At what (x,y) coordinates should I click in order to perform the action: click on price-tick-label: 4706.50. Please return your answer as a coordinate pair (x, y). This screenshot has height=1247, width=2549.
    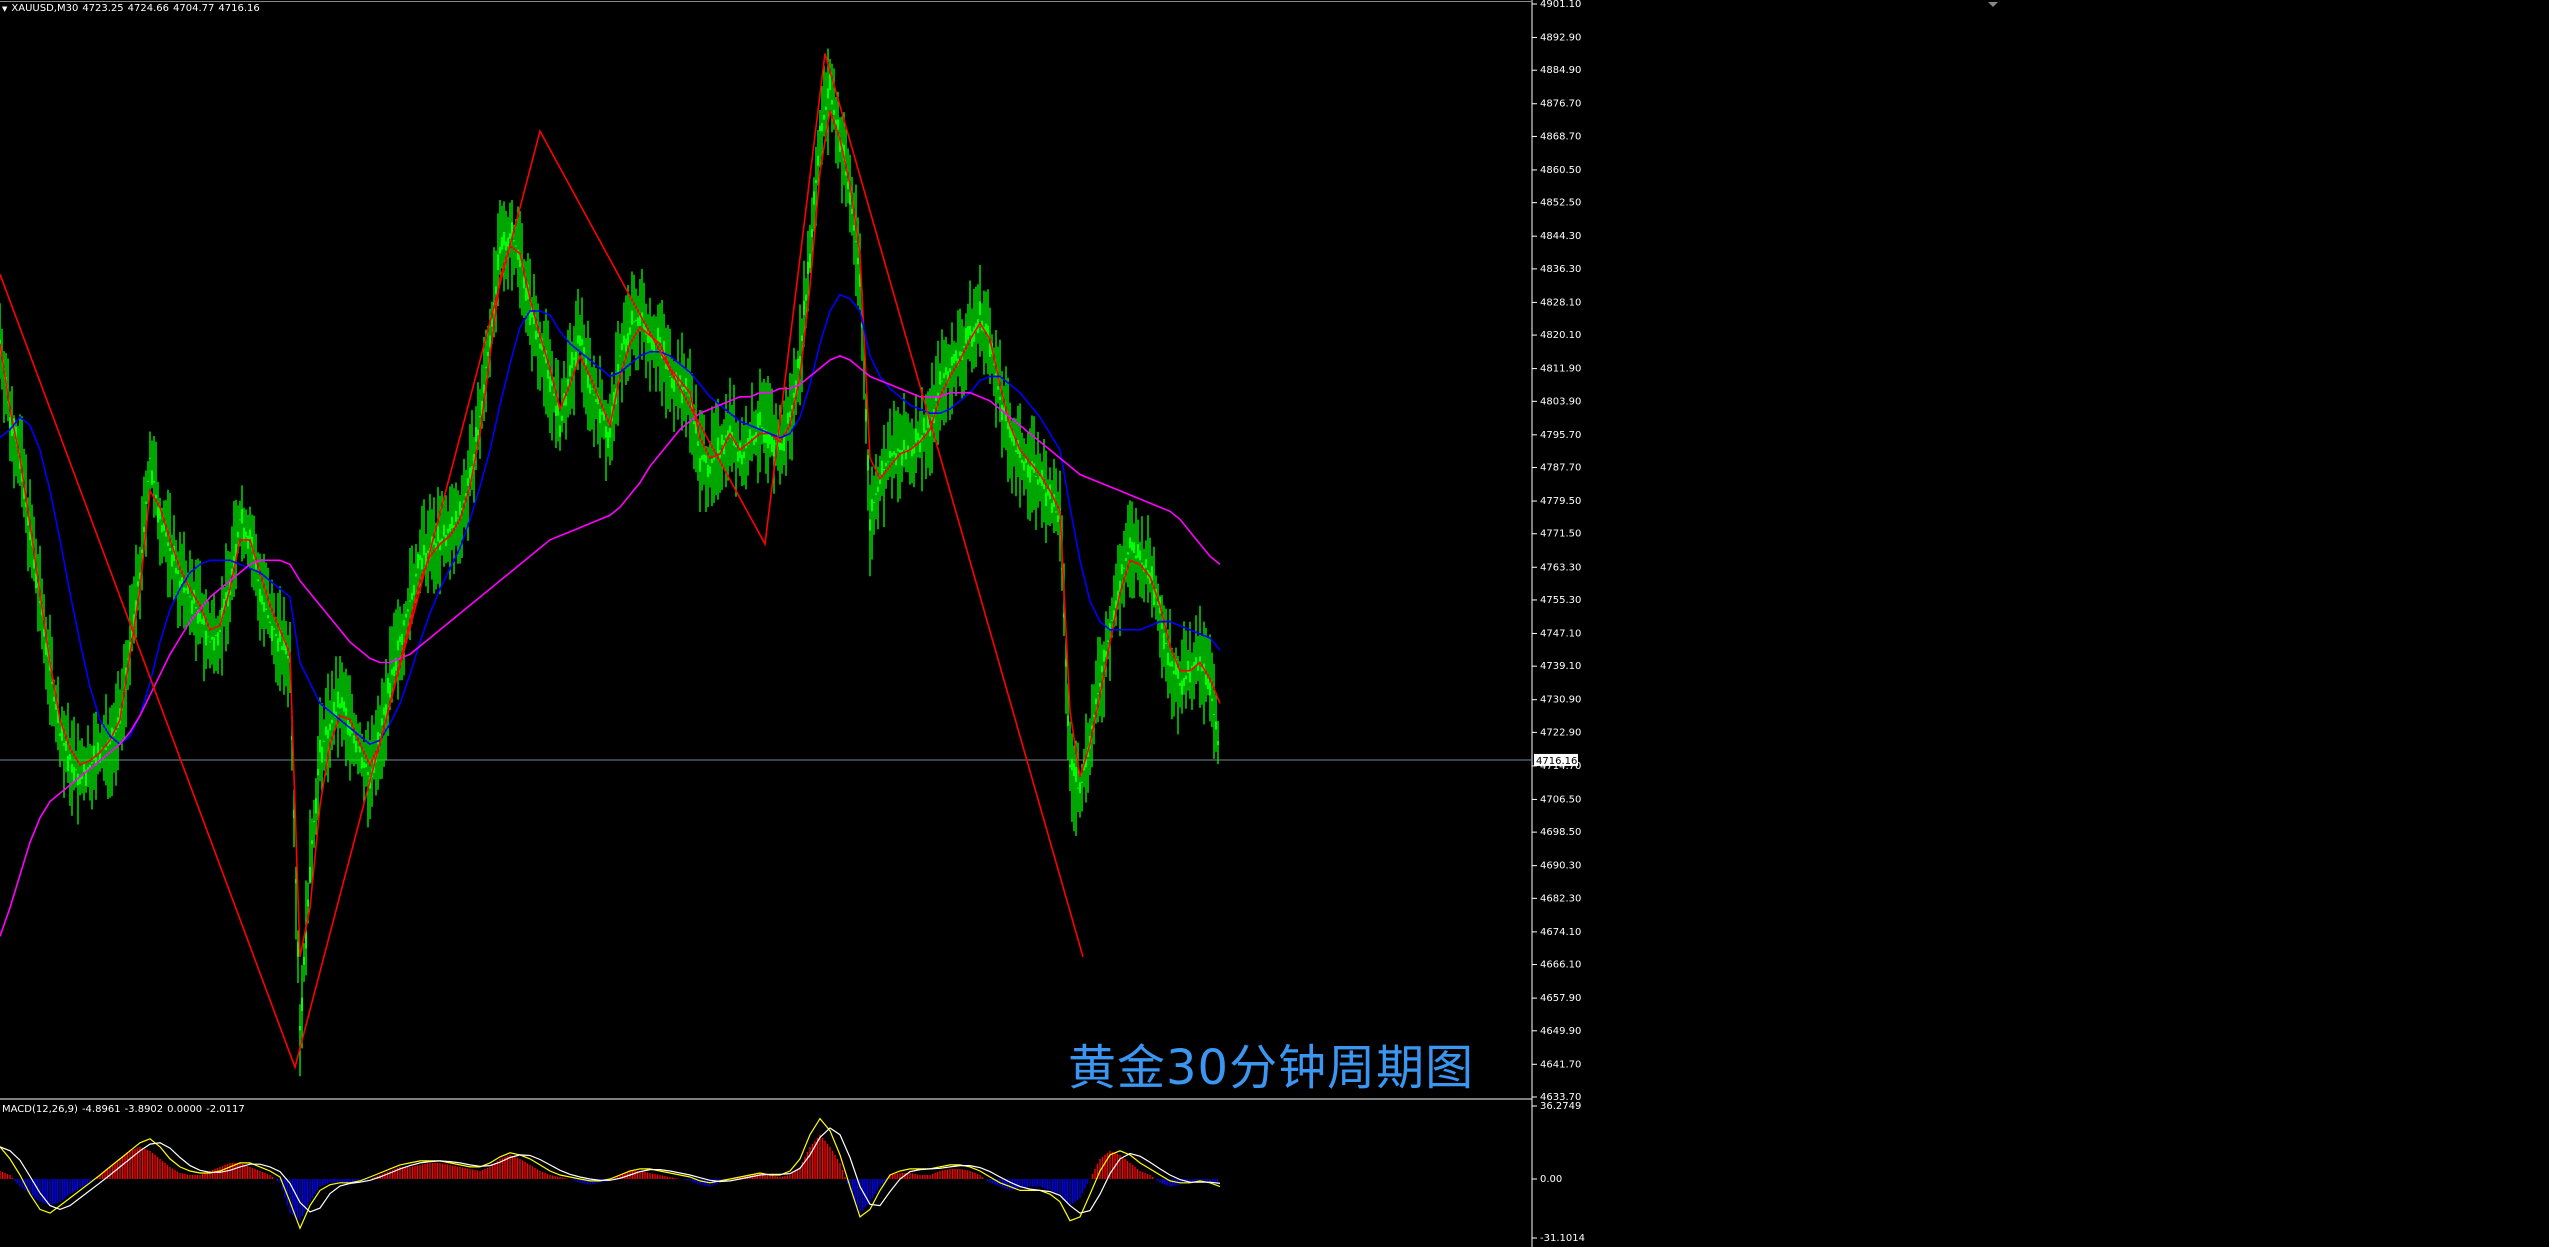
    Looking at the image, I should click on (1560, 799).